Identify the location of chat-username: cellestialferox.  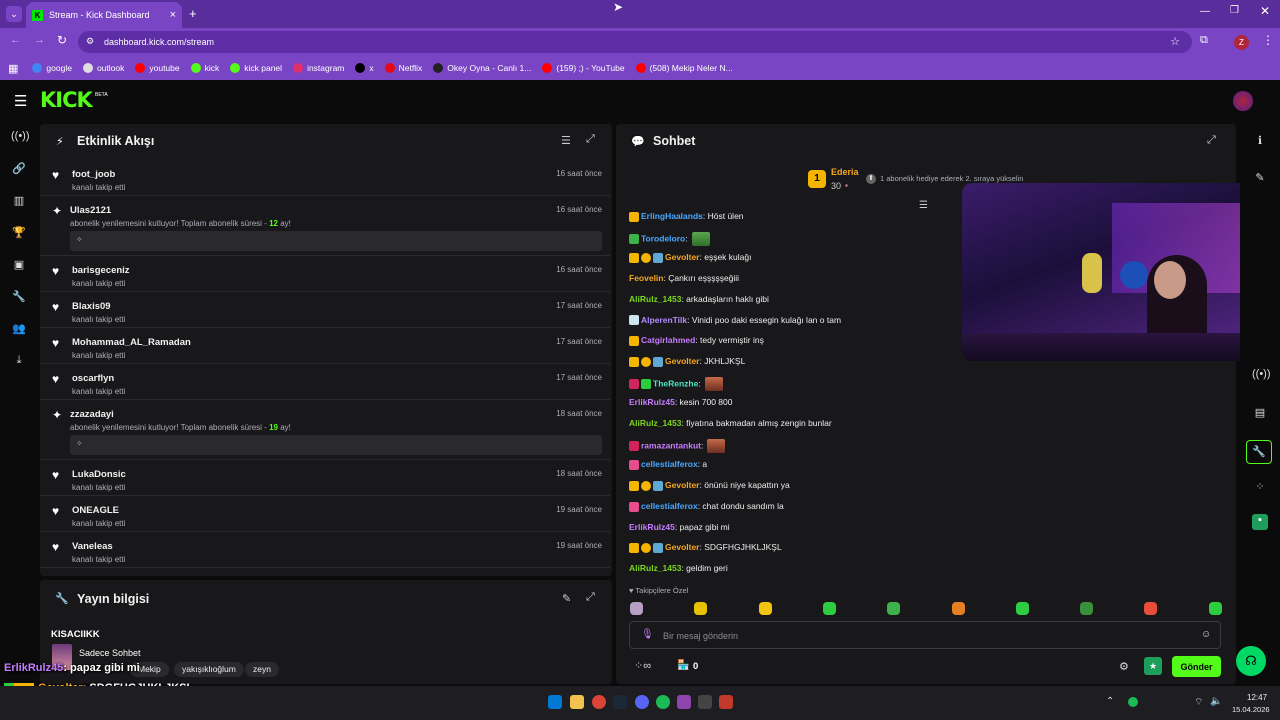
(669, 506).